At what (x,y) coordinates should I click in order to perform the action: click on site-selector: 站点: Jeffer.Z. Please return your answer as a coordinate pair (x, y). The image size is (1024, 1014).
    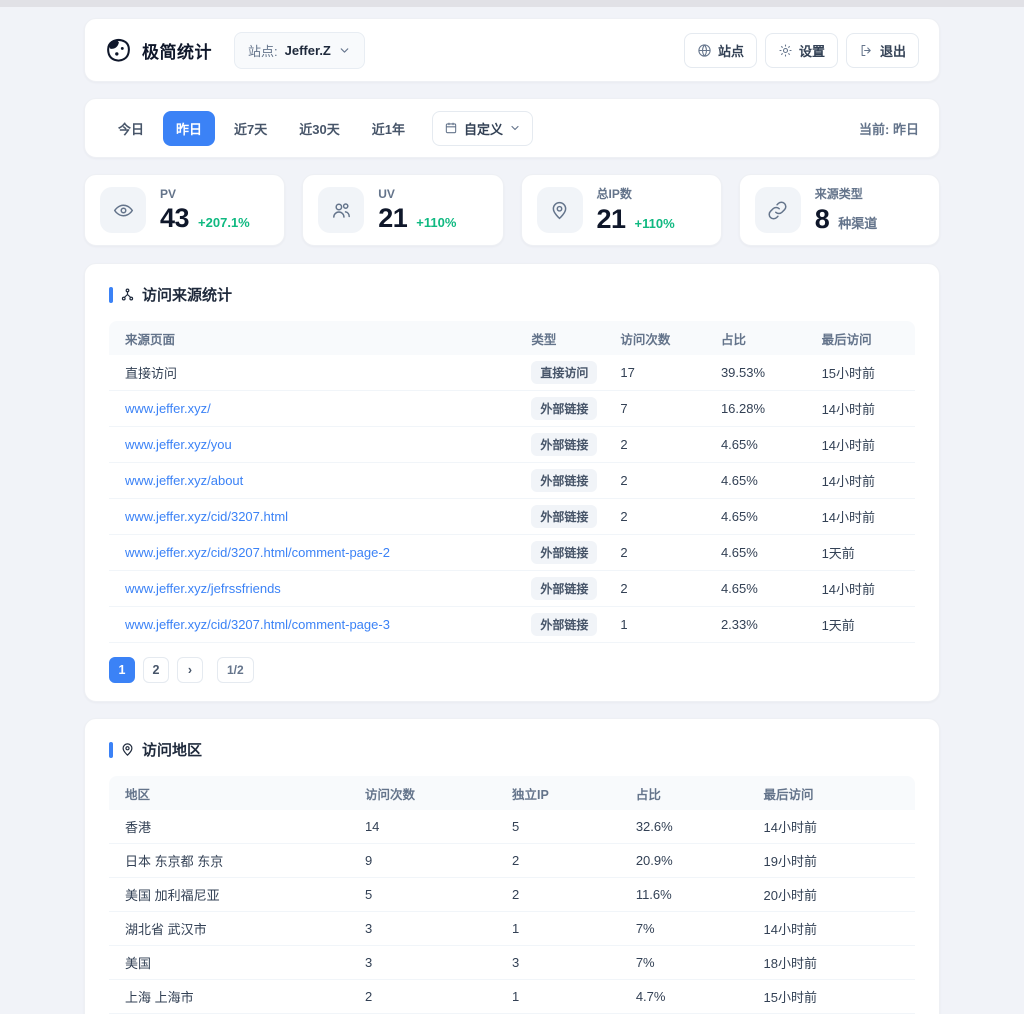
    Looking at the image, I should click on (299, 50).